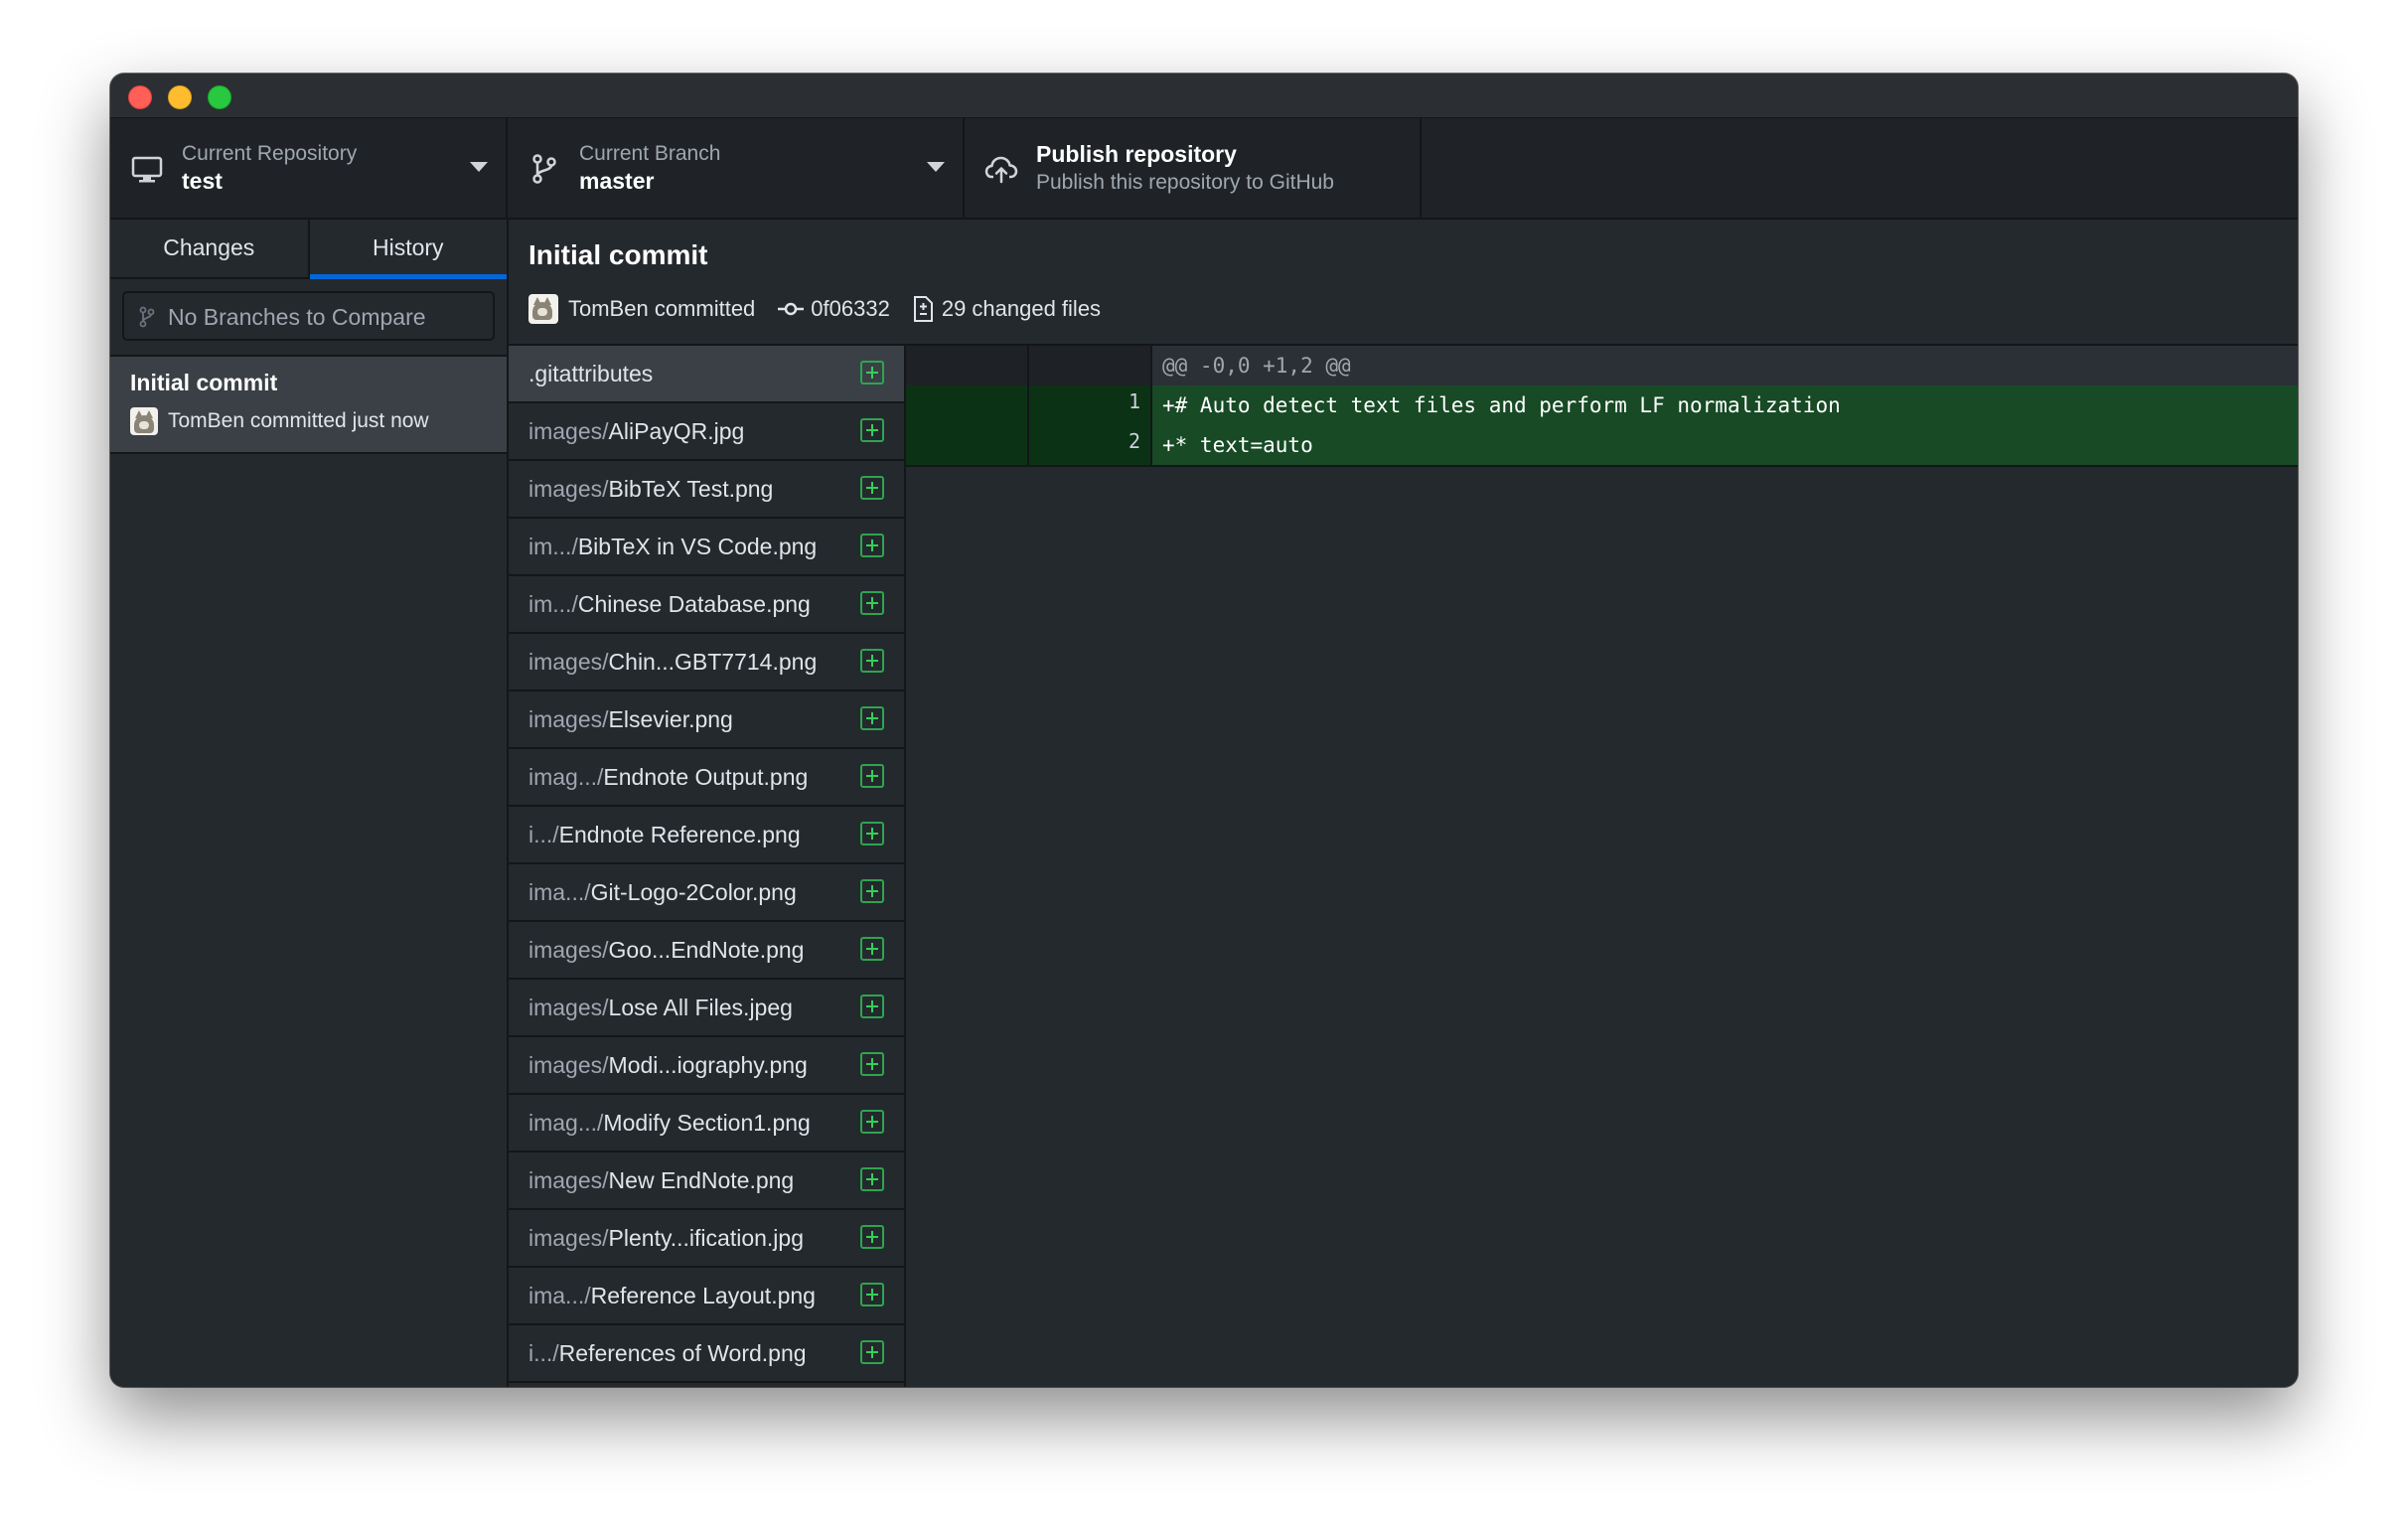 The width and height of the screenshot is (2408, 1534). I want to click on sidebar-tabs: Changes History, so click(308, 249).